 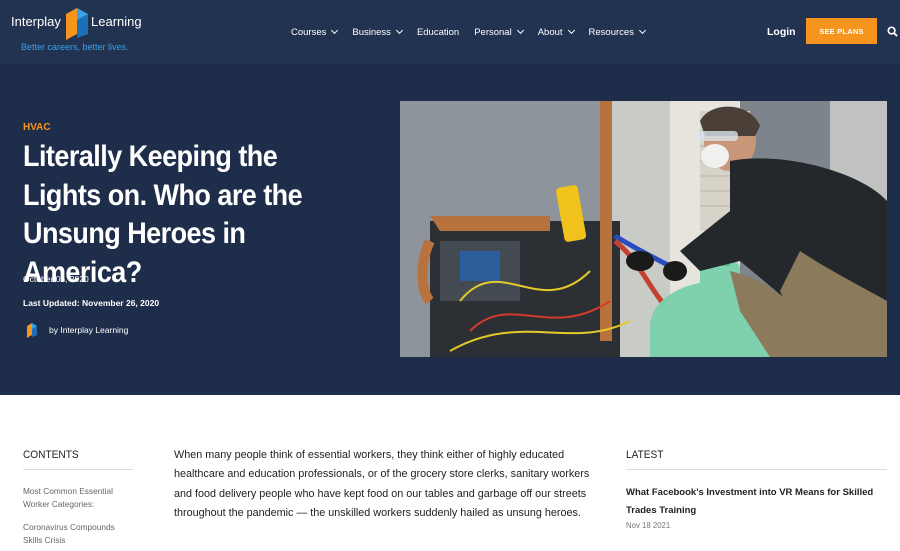 I want to click on login-link: Login, so click(x=781, y=32).